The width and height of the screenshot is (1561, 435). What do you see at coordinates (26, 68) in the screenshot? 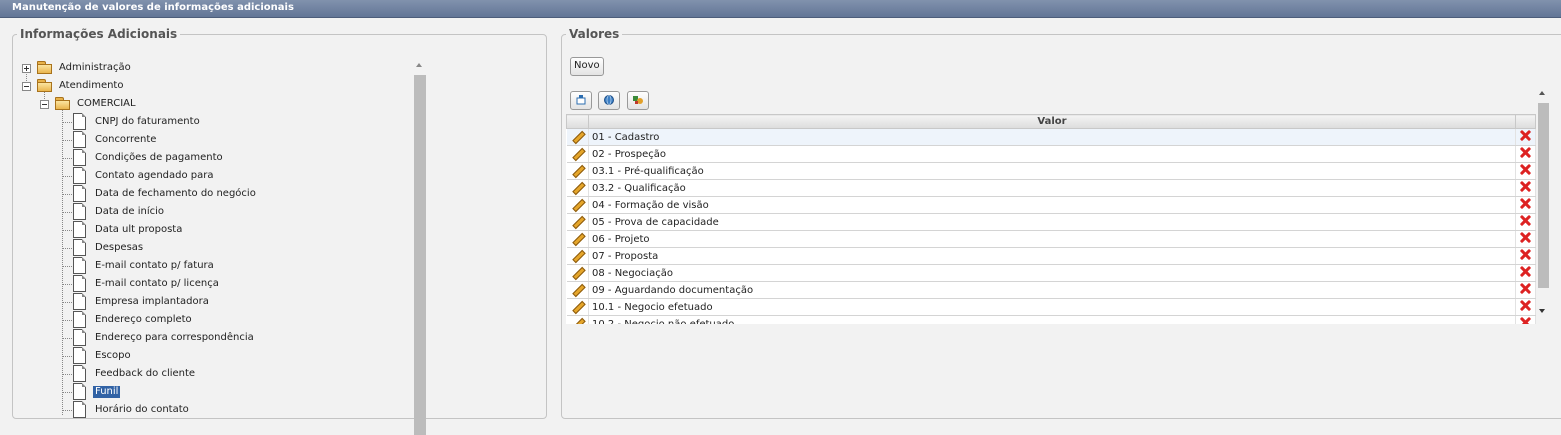
I see `expand-icon` at bounding box center [26, 68].